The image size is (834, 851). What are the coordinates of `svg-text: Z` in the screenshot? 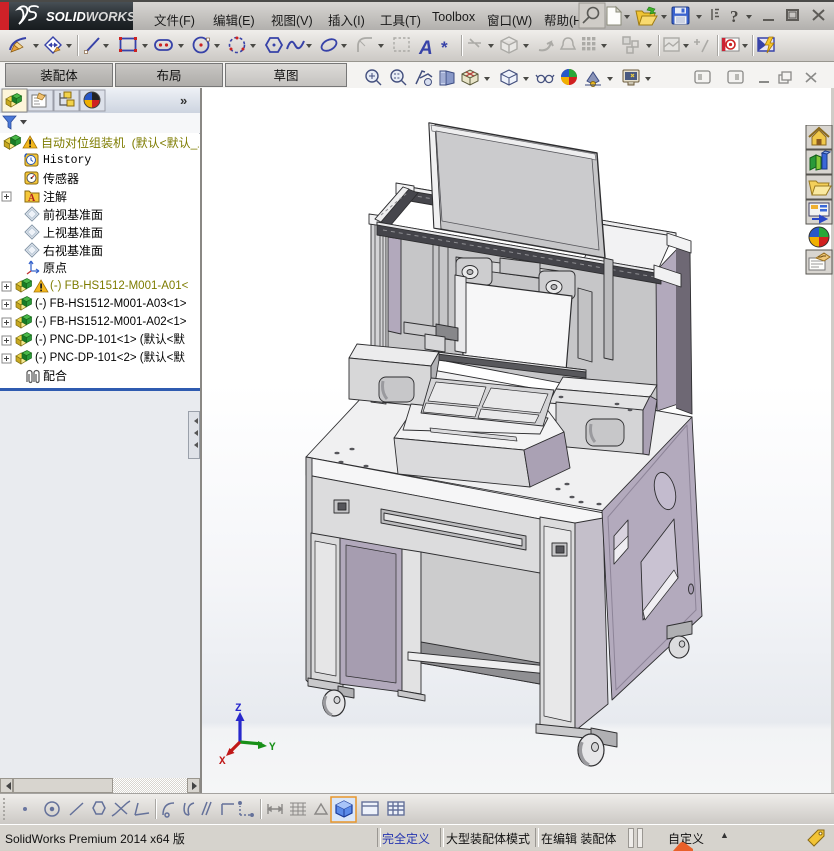 It's located at (238, 709).